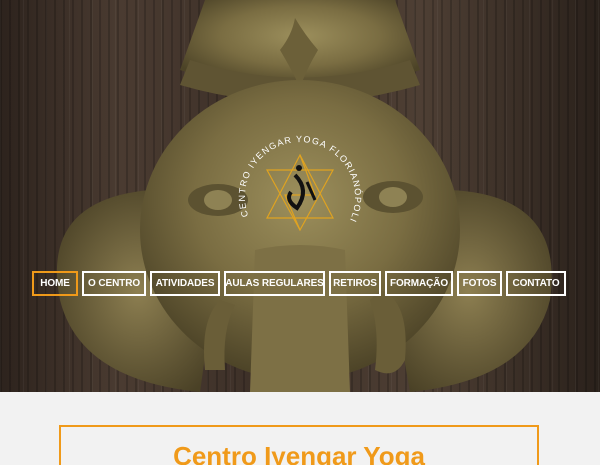 The height and width of the screenshot is (465, 600). I want to click on nav-aulas-regulares: AULAS REGULARES, so click(274, 283).